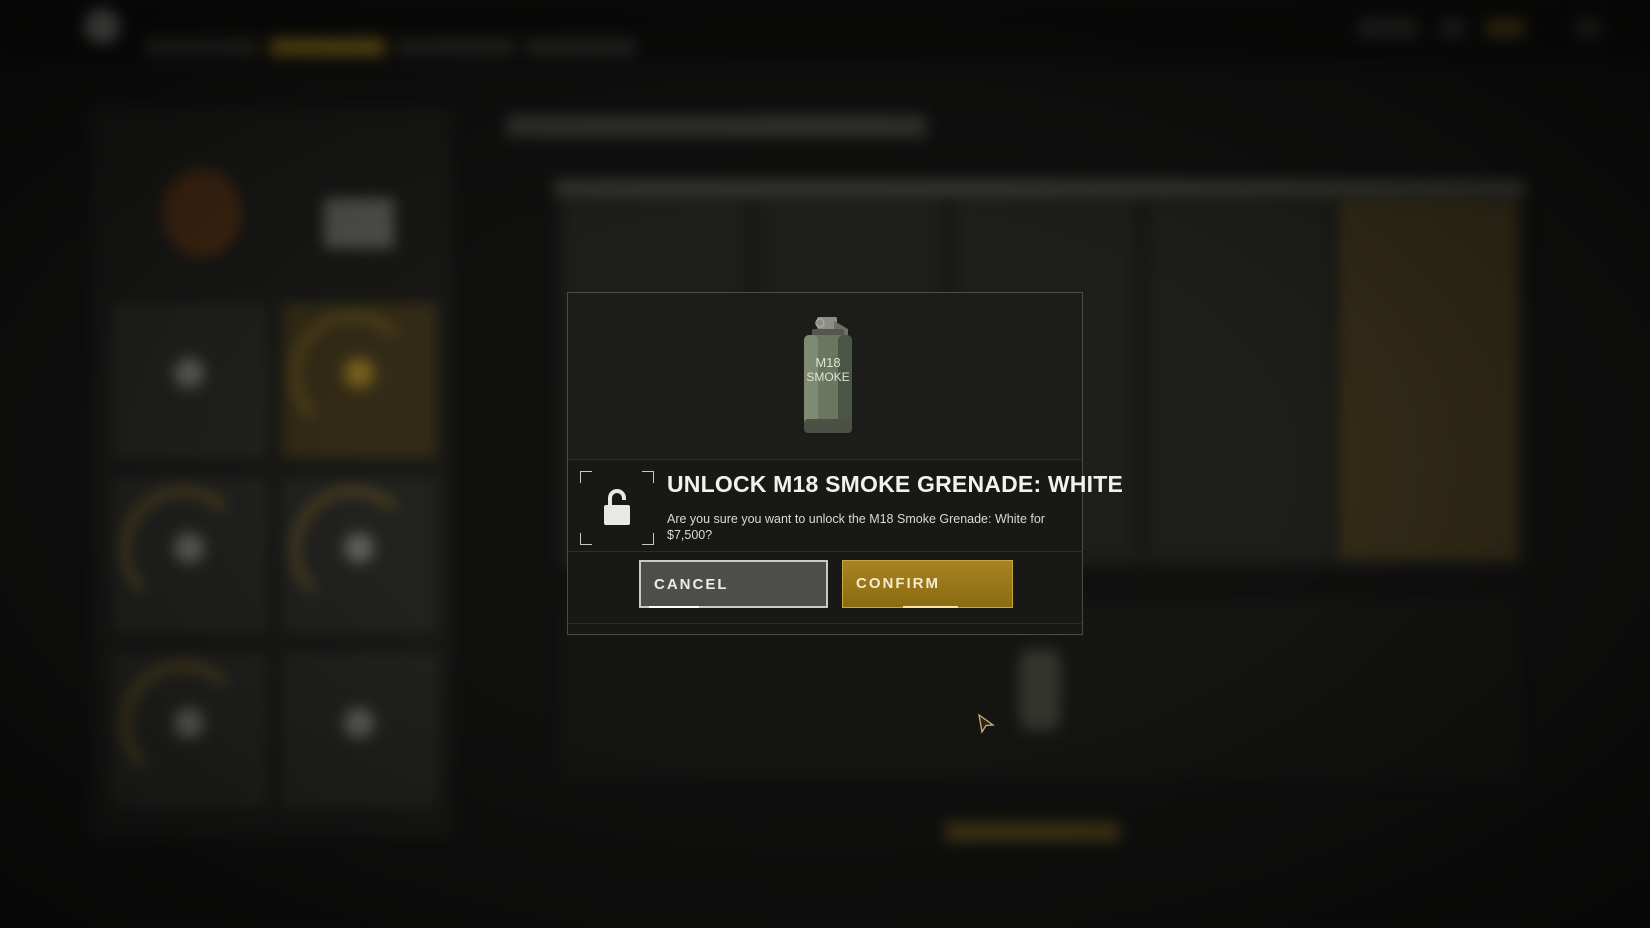 This screenshot has height=928, width=1650. Describe the element at coordinates (895, 484) in the screenshot. I see `dialog-title: UNLOCK M18 SMOKE GRENADE: WHITE` at that location.